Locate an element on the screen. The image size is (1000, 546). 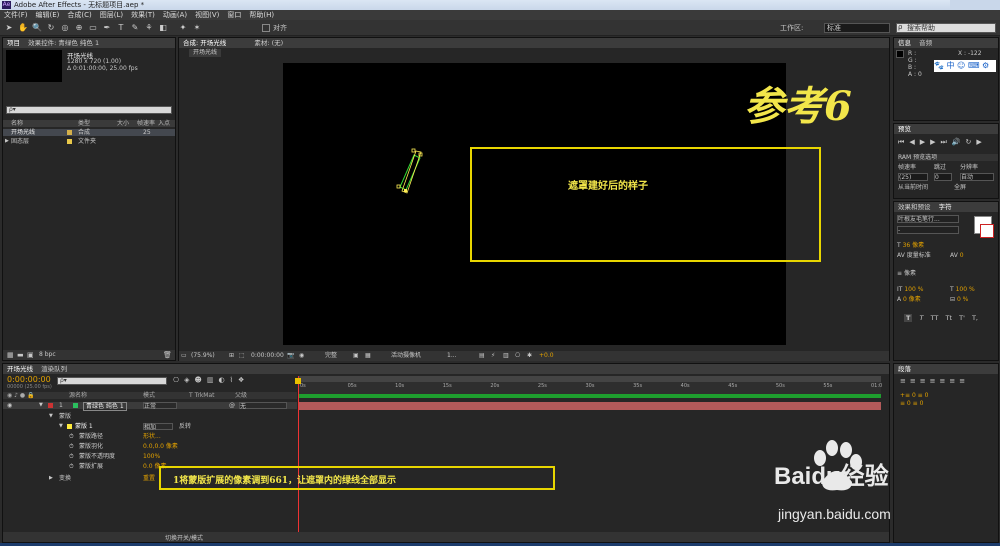
tab-effect-controls: 效果控件: 青绿色 纯色 1 is located at coordinates (63, 43).